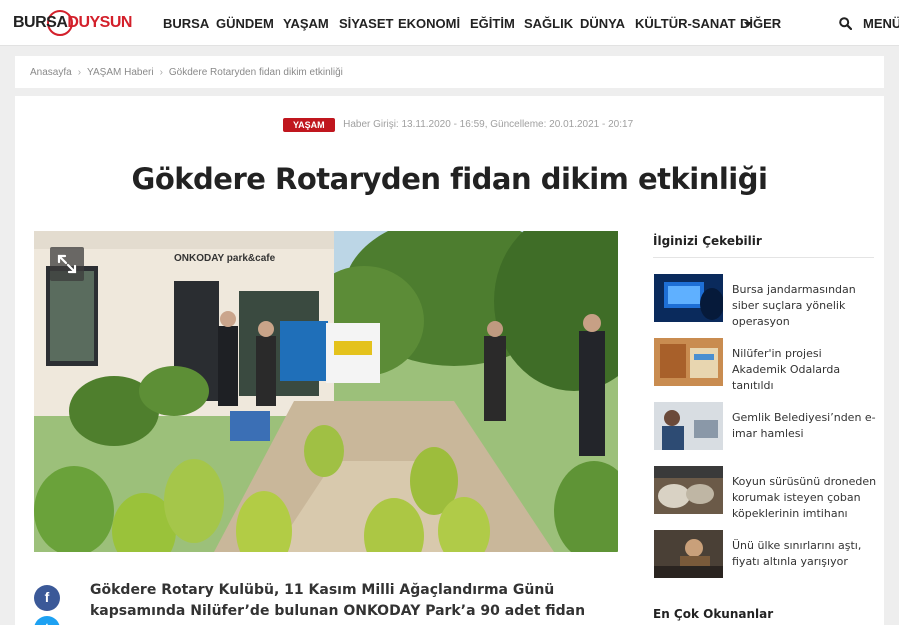 This screenshot has width=899, height=625. Describe the element at coordinates (309, 124) in the screenshot. I see `category-badge: YAŞAM` at that location.